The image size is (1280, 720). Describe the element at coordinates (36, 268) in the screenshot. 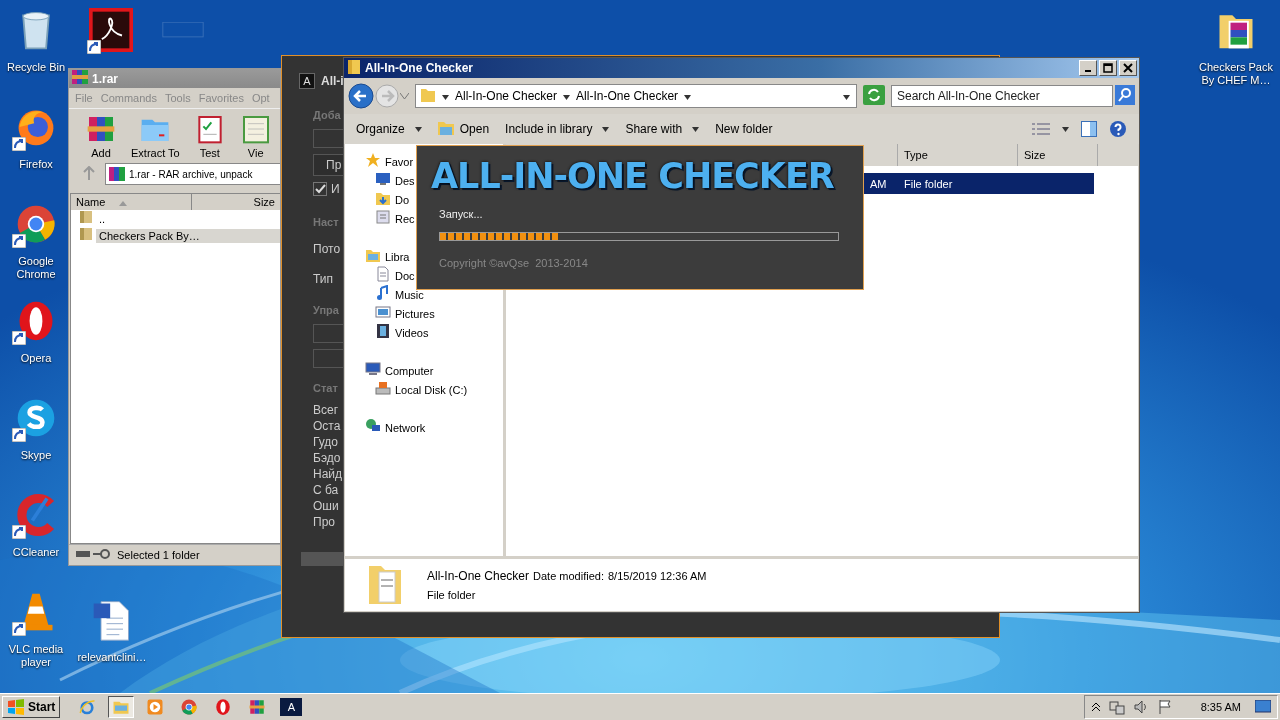

I see `desktop-icon-label: Google Chrome` at that location.